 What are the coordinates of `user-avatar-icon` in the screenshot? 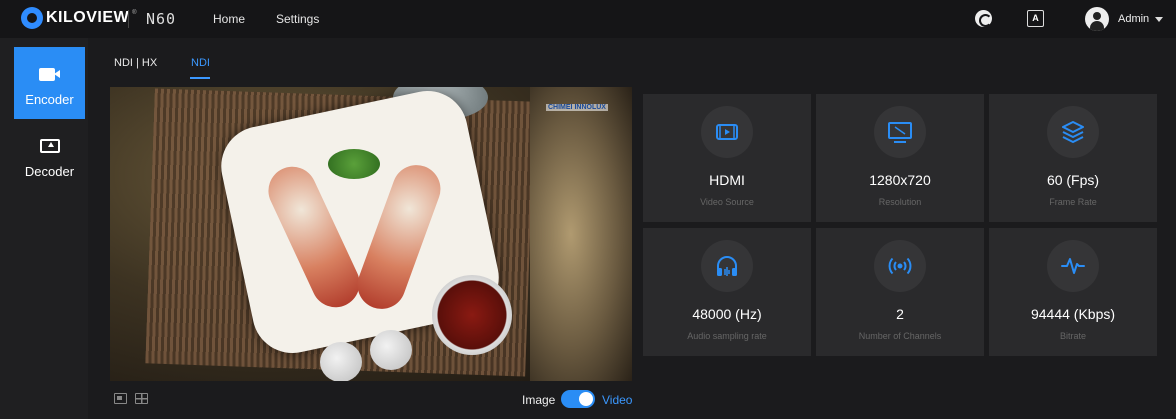 It's located at (1097, 19).